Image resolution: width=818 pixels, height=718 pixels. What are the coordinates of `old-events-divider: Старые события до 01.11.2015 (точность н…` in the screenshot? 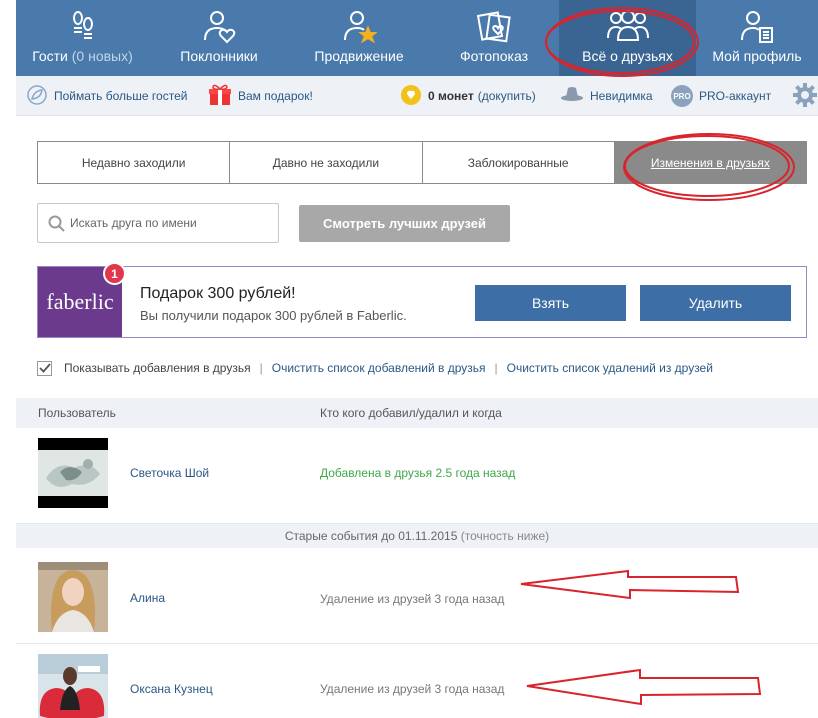 It's located at (417, 536).